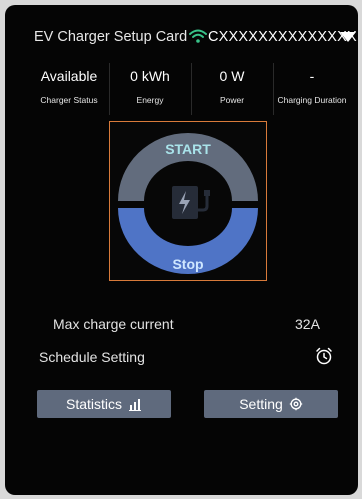 This screenshot has width=362, height=499. What do you see at coordinates (150, 76) in the screenshot?
I see `stat-value: 0 kWh` at bounding box center [150, 76].